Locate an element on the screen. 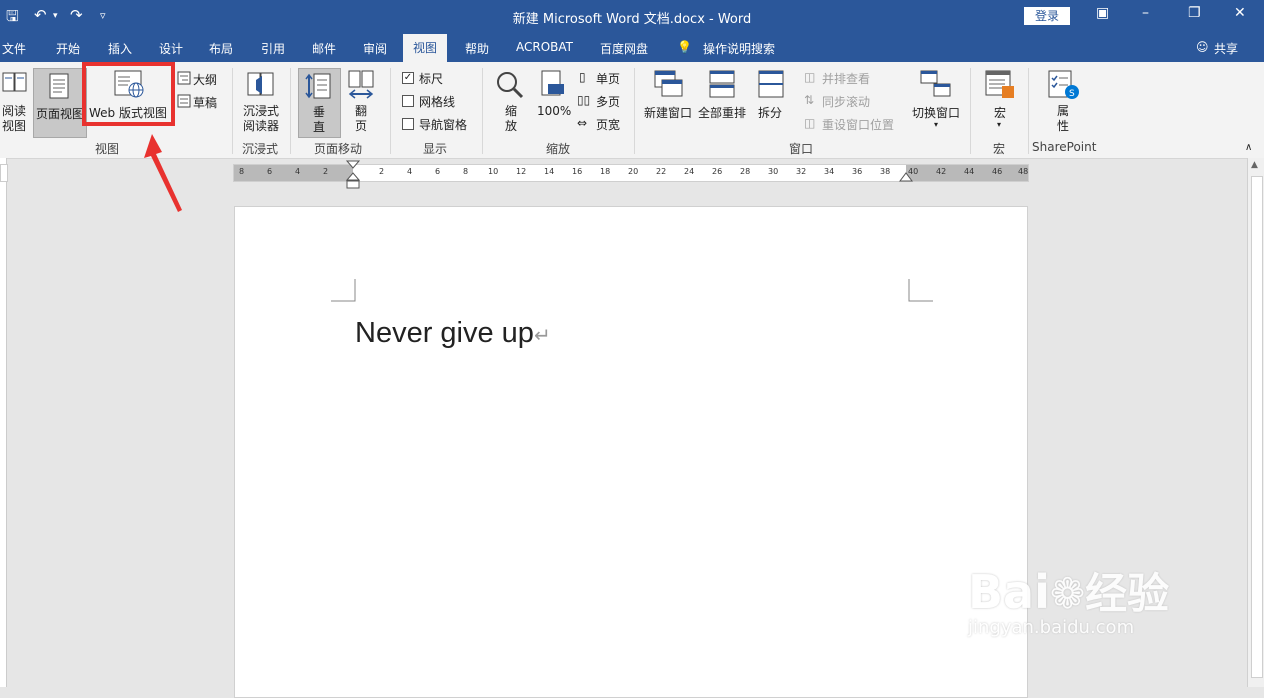 The height and width of the screenshot is (698, 1264). ruler-number: 32 is located at coordinates (801, 171).